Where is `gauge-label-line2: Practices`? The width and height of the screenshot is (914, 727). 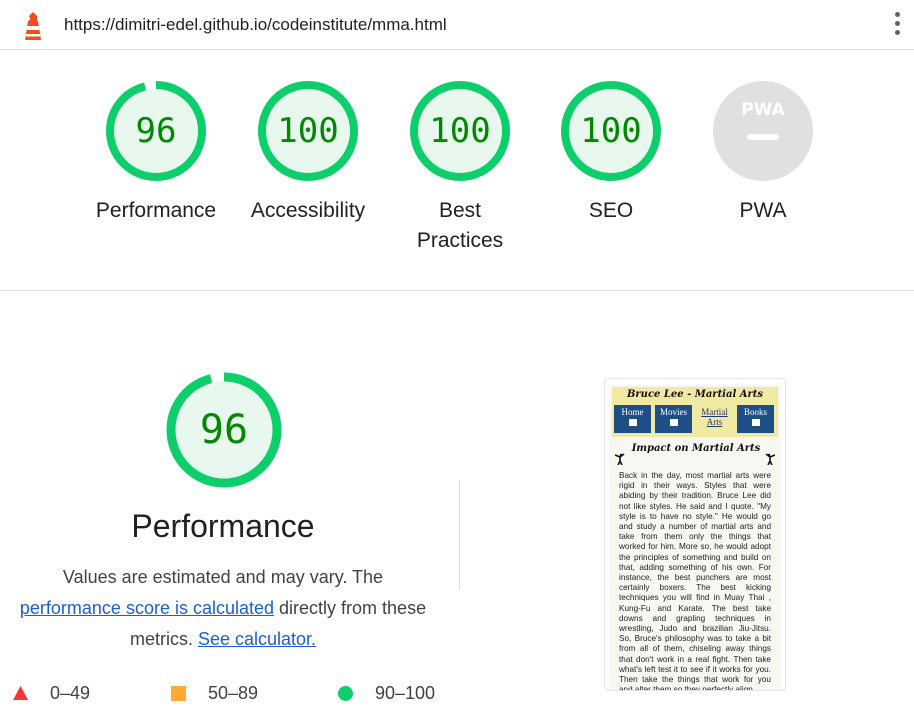 gauge-label-line2: Practices is located at coordinates (460, 240).